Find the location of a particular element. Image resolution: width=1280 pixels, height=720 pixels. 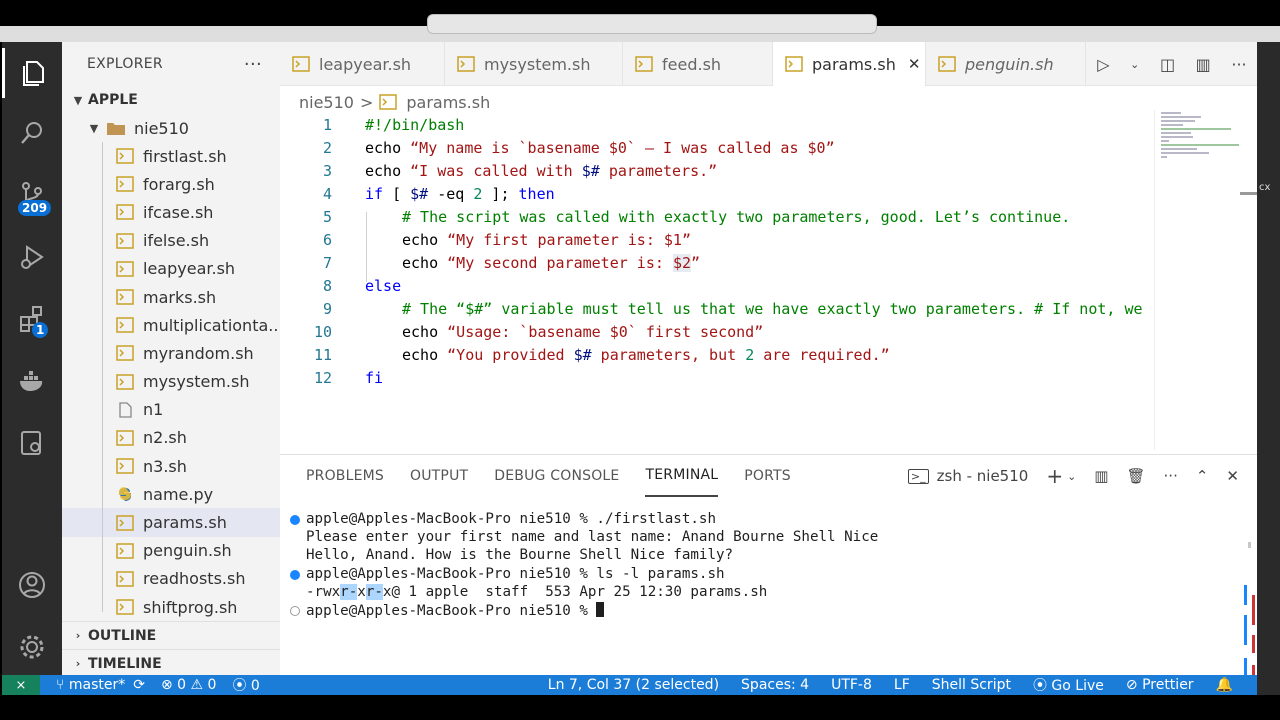

file-item: penguin.sh is located at coordinates (171, 551).